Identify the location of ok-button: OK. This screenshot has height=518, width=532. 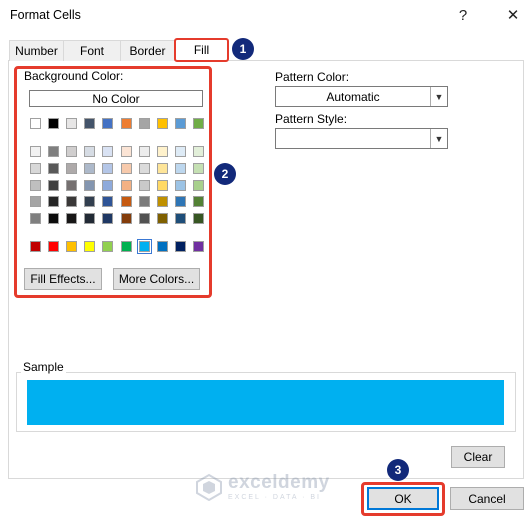
(403, 498).